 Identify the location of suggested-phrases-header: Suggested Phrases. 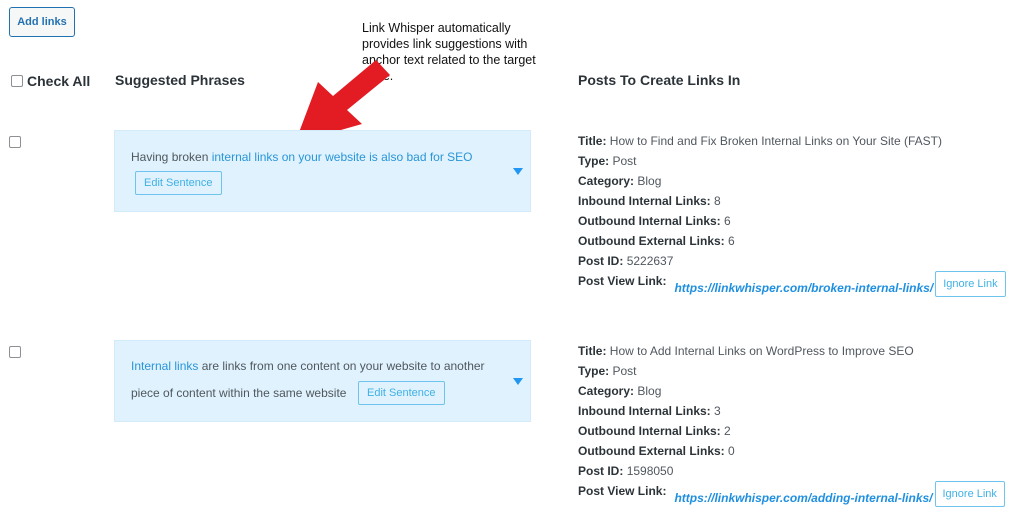
(180, 80).